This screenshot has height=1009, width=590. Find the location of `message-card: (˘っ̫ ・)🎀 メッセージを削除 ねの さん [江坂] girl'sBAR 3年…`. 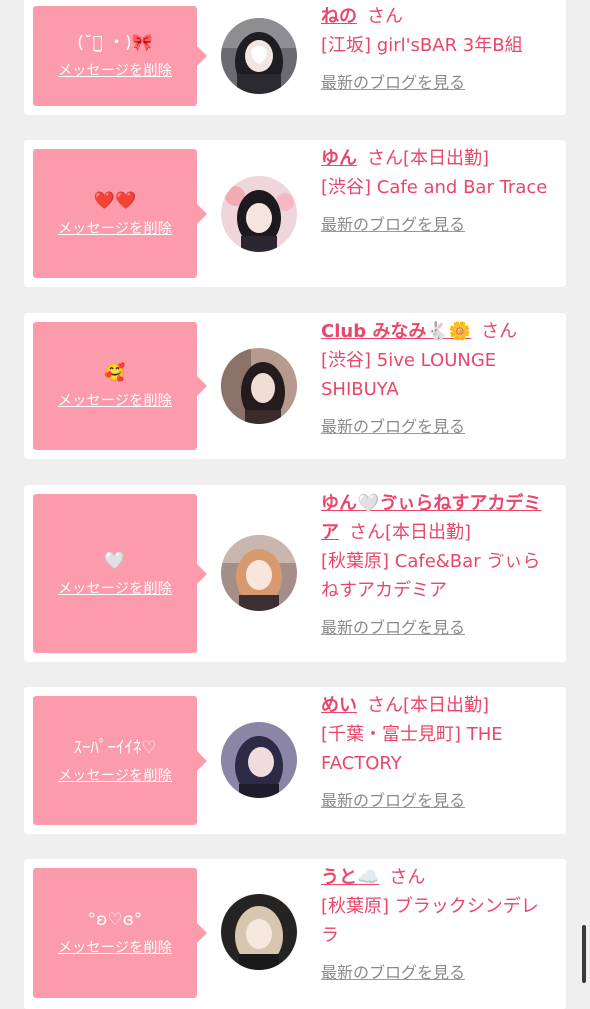

message-card: (˘っ̫ ・)🎀 メッセージを削除 ねの さん [江坂] girl'sBAR 3年… is located at coordinates (295, 57).